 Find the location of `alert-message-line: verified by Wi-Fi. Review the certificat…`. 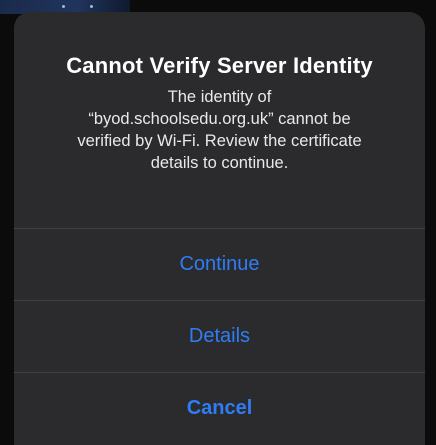

alert-message-line: verified by Wi-Fi. Review the certificat… is located at coordinates (219, 141).